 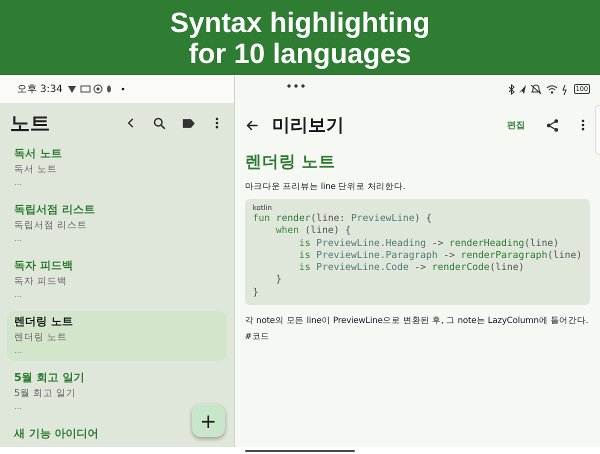 I want to click on note-title: 독립서점 리스트, so click(x=55, y=210).